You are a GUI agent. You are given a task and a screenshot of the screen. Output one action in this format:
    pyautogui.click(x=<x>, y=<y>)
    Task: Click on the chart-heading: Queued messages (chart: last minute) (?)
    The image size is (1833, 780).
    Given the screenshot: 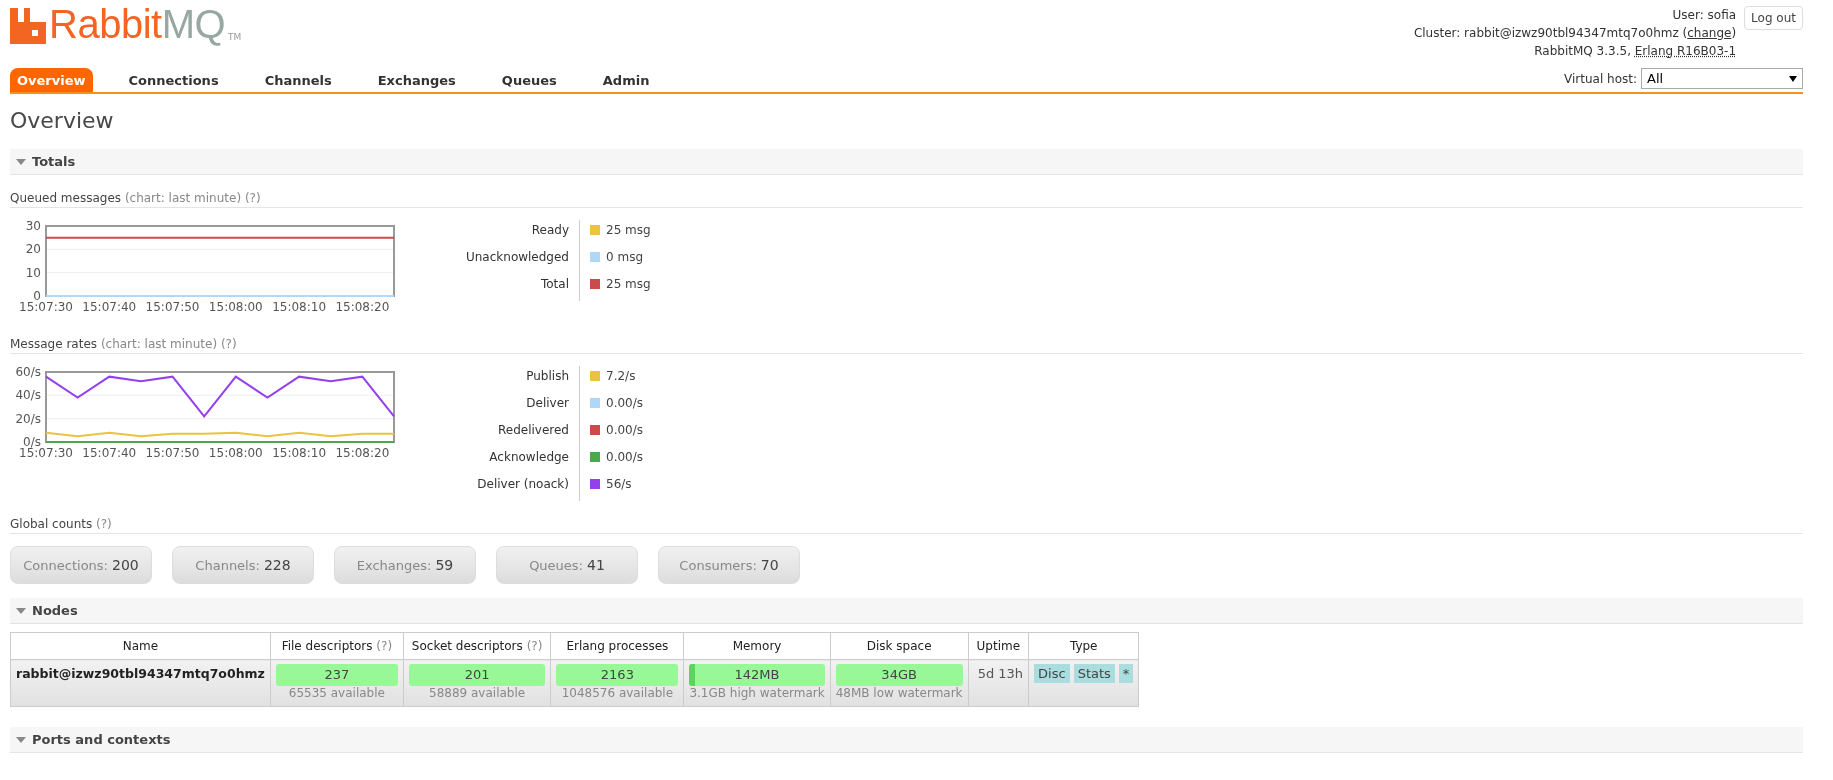 What is the action you would take?
    pyautogui.click(x=906, y=199)
    